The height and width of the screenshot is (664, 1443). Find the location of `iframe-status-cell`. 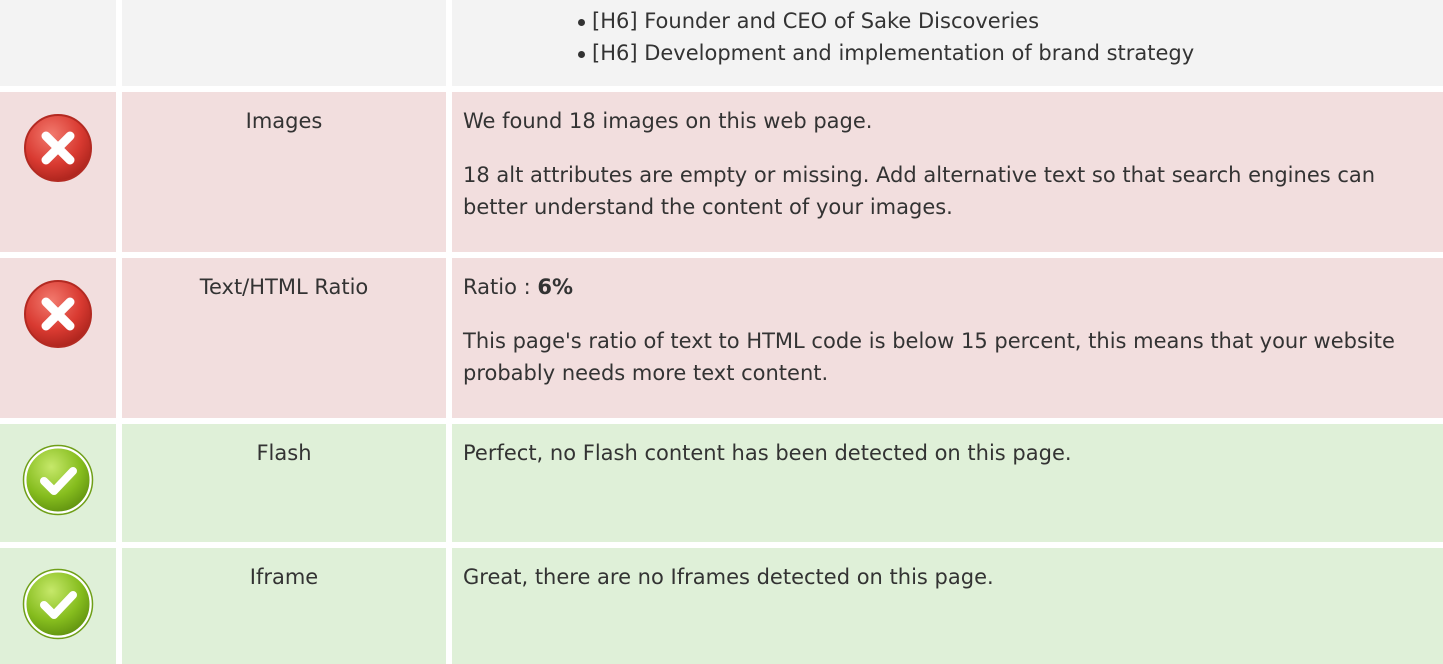

iframe-status-cell is located at coordinates (58, 606).